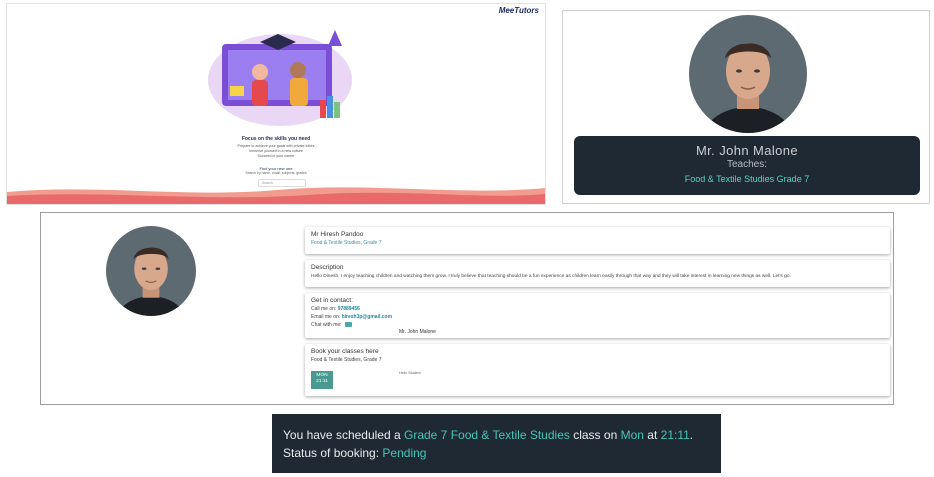 The width and height of the screenshot is (934, 477). What do you see at coordinates (276, 156) in the screenshot?
I see `landing-line: Succeed in your career` at bounding box center [276, 156].